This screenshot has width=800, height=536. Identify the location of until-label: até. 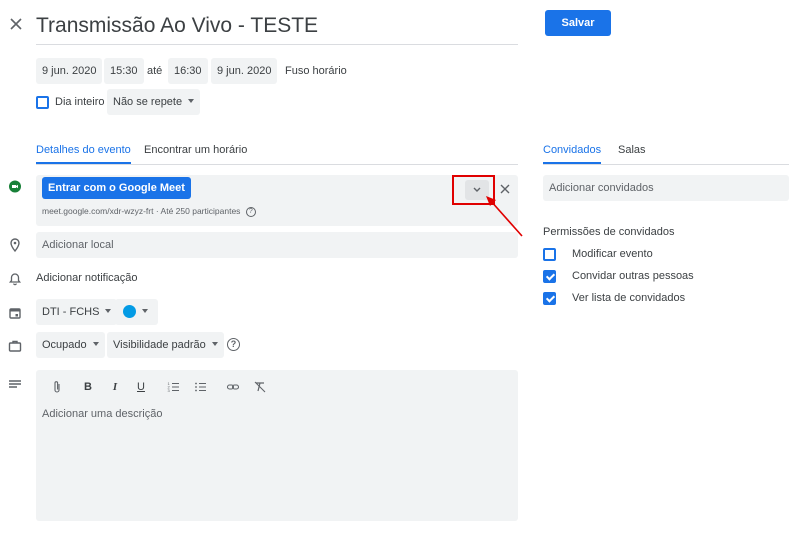
(155, 71).